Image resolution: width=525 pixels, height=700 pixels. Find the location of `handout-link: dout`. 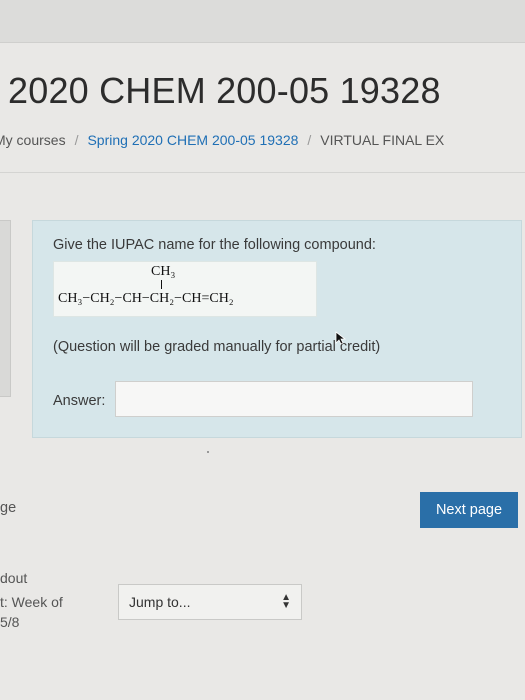

handout-link: dout is located at coordinates (13, 578).